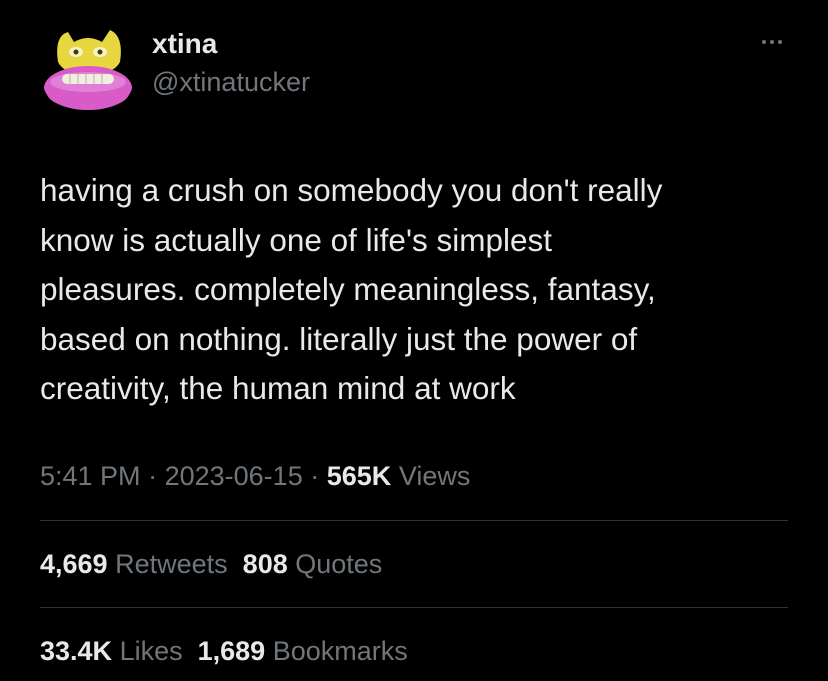  I want to click on avatar, so click(88, 70).